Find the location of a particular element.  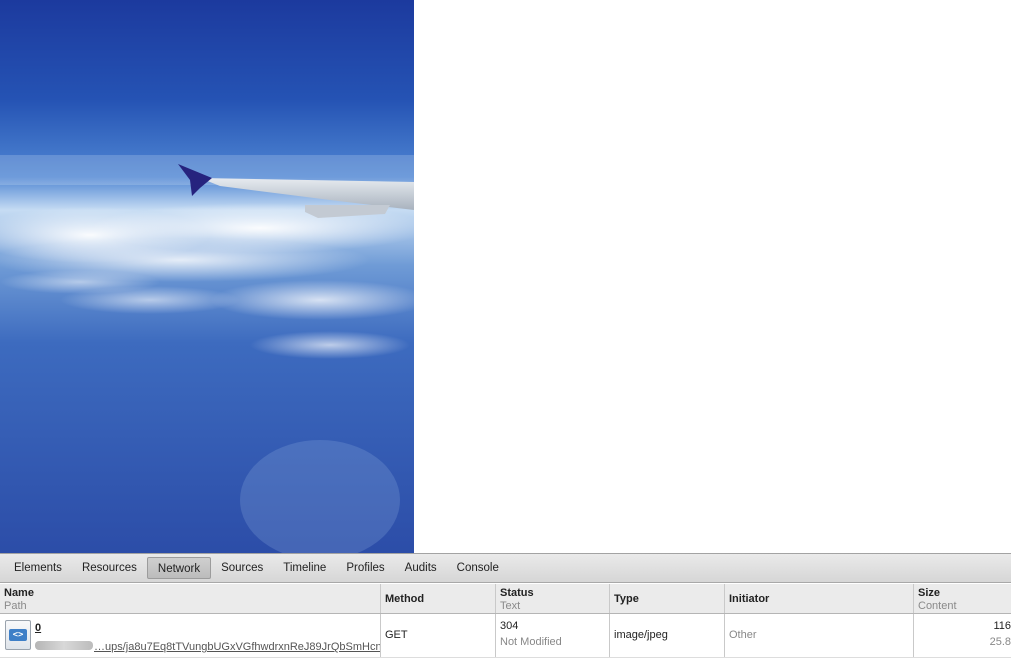

column-header-name: Name Path is located at coordinates (190, 598).